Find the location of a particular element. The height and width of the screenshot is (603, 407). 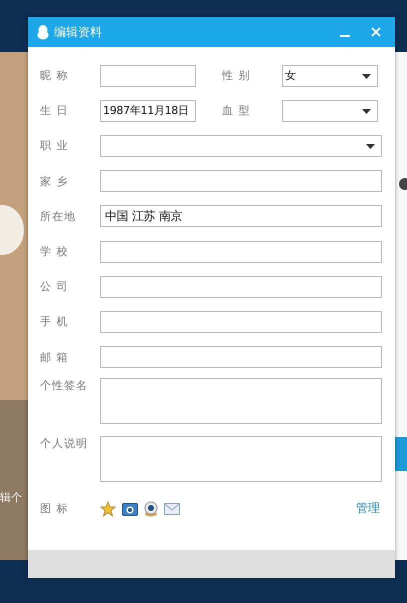

field-label: 血 型 is located at coordinates (237, 110).